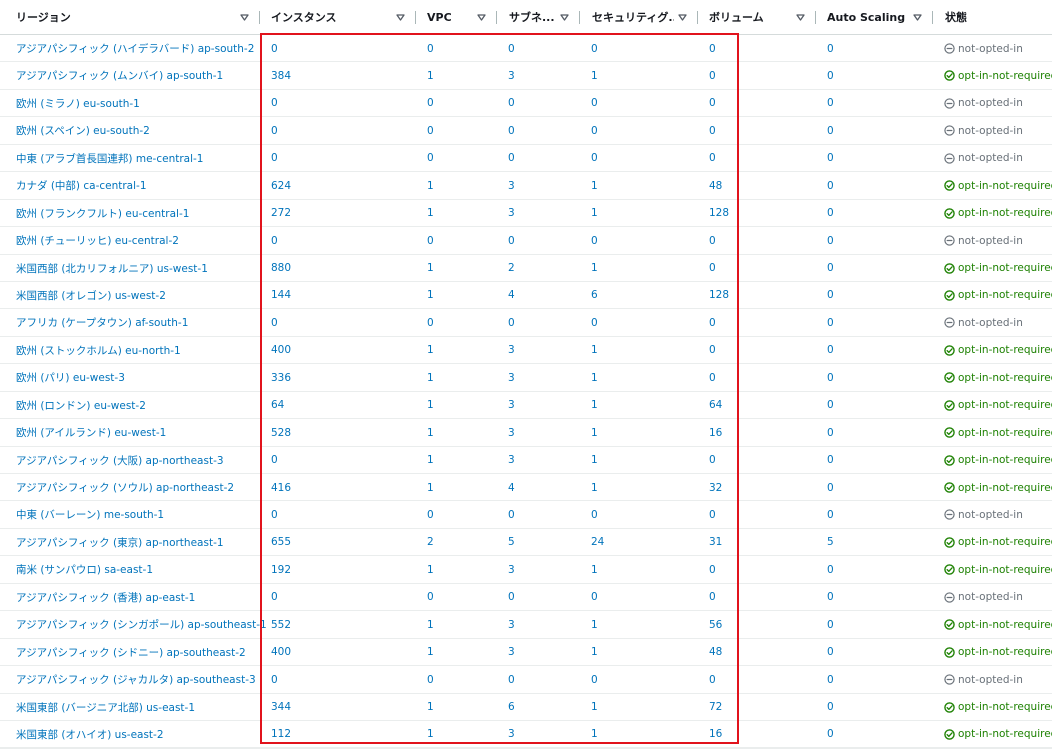  What do you see at coordinates (736, 17) in the screenshot?
I see `column-header-volumes: ボリューム` at bounding box center [736, 17].